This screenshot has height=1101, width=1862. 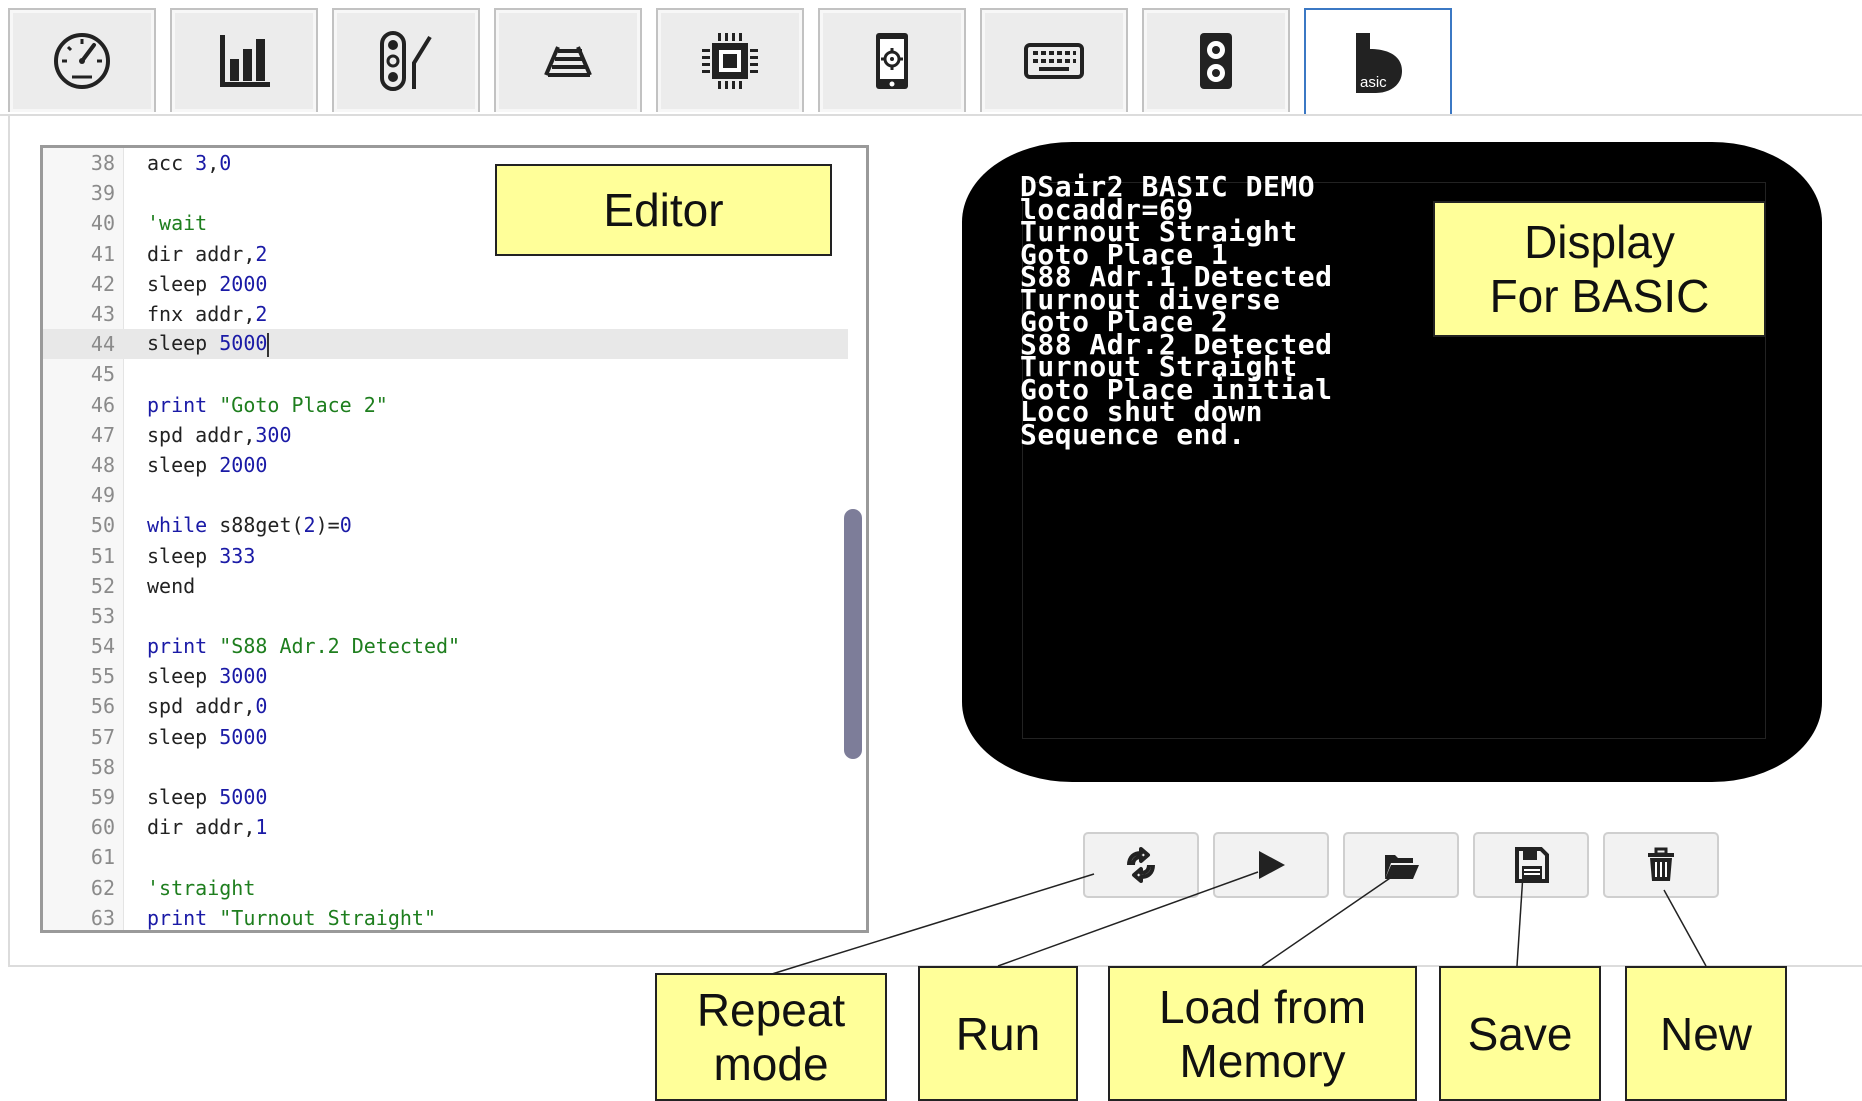 I want to click on code-line: 50 while s88get(2)=0, so click(x=445, y=525).